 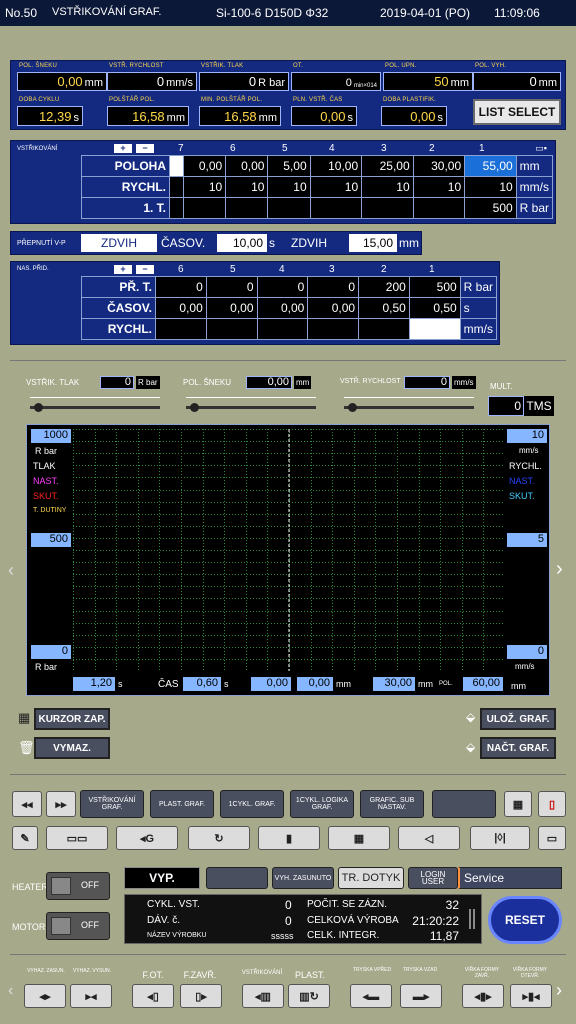 What do you see at coordinates (123, 148) in the screenshot?
I see `injection-plus-button: +` at bounding box center [123, 148].